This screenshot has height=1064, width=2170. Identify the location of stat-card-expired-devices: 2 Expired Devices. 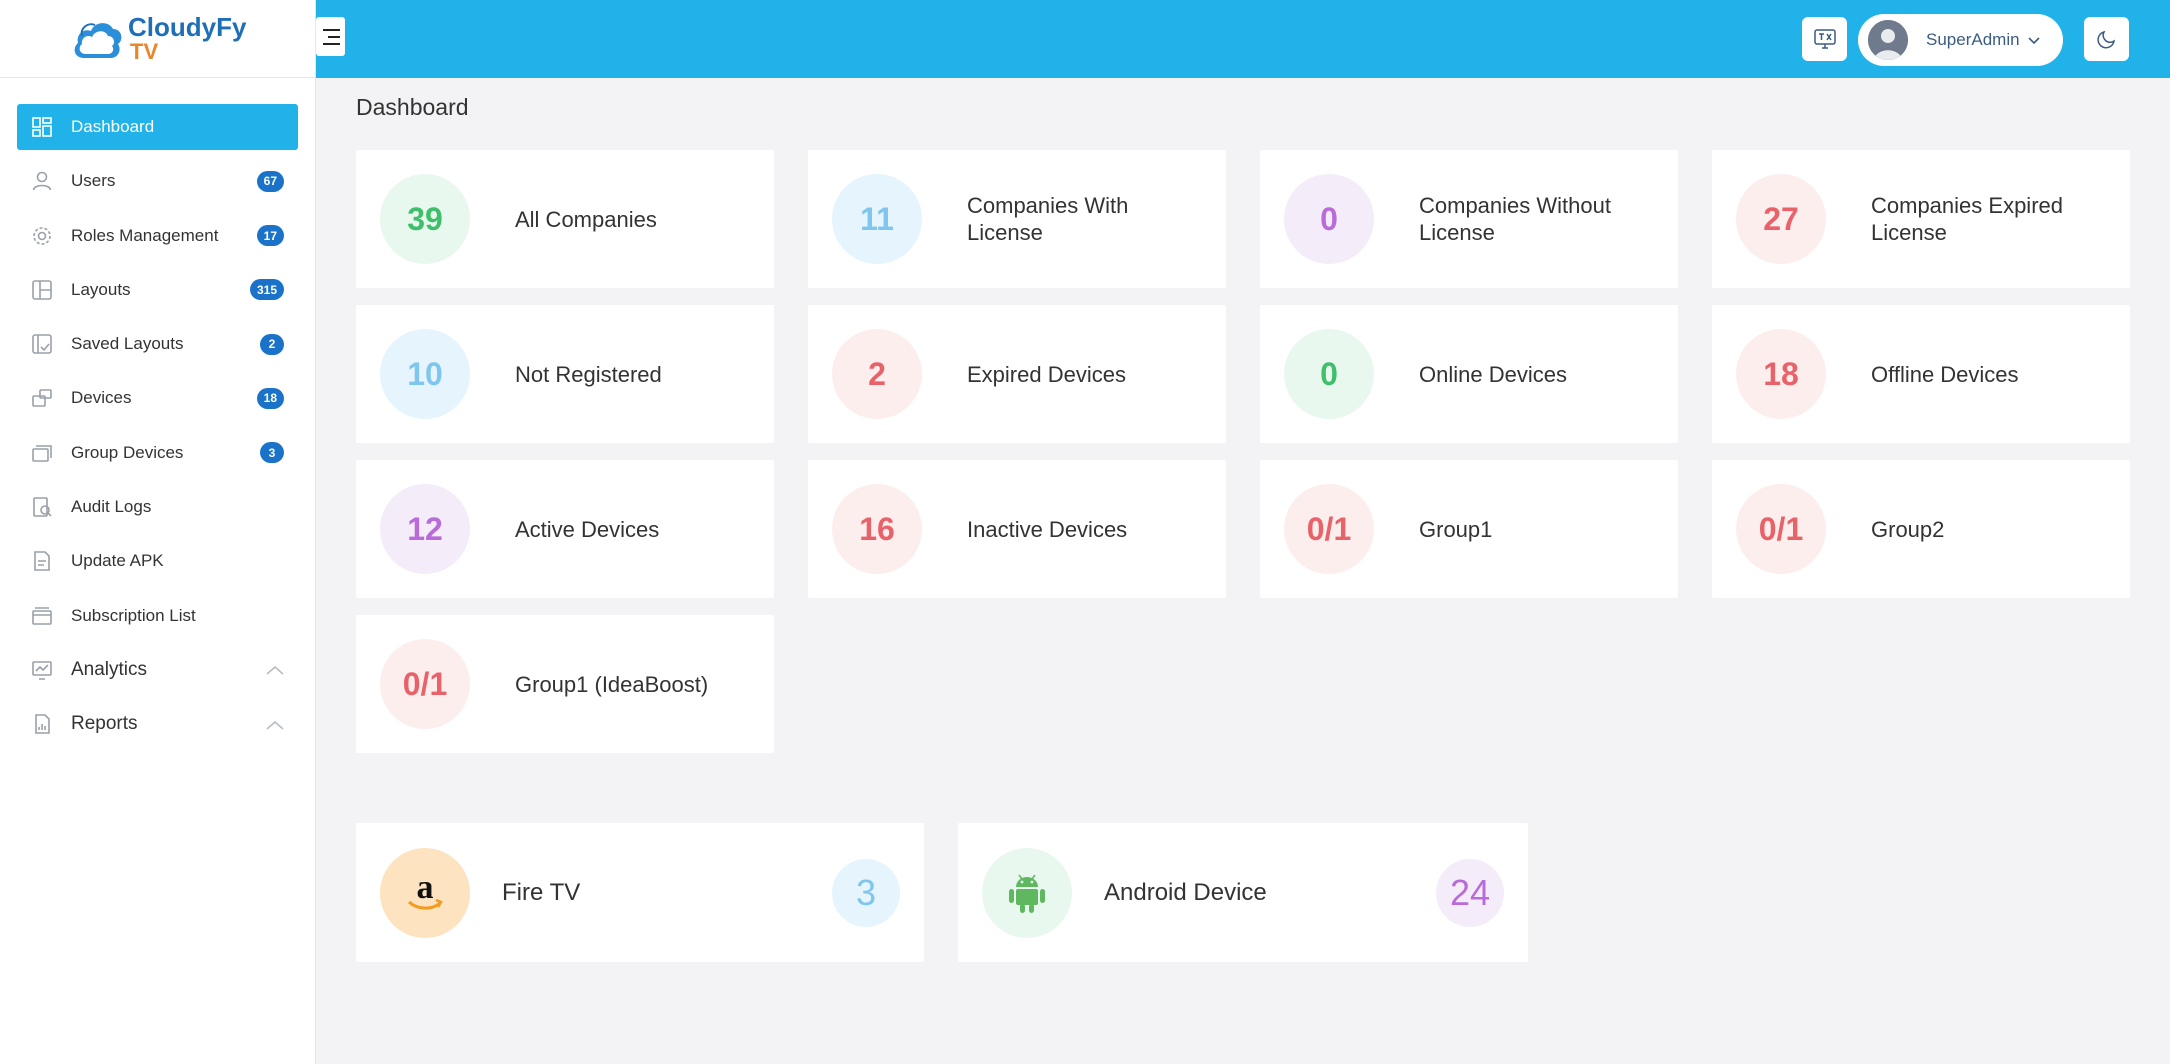
(1017, 374).